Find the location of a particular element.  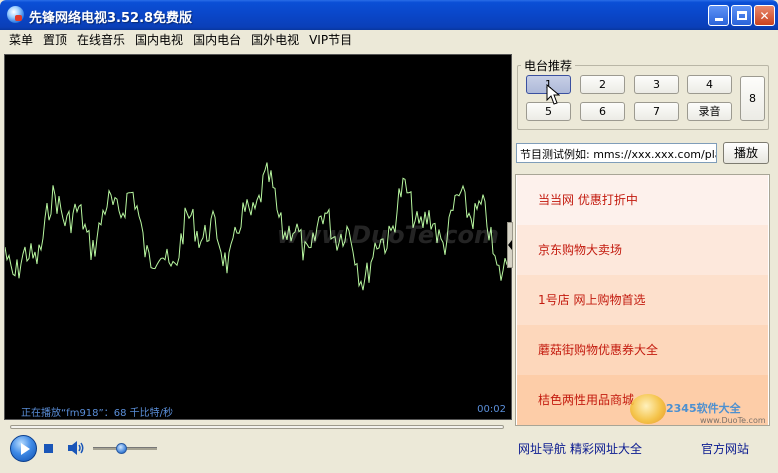

ad-link-dangdang: 当当网 优惠打折中 is located at coordinates (642, 200).